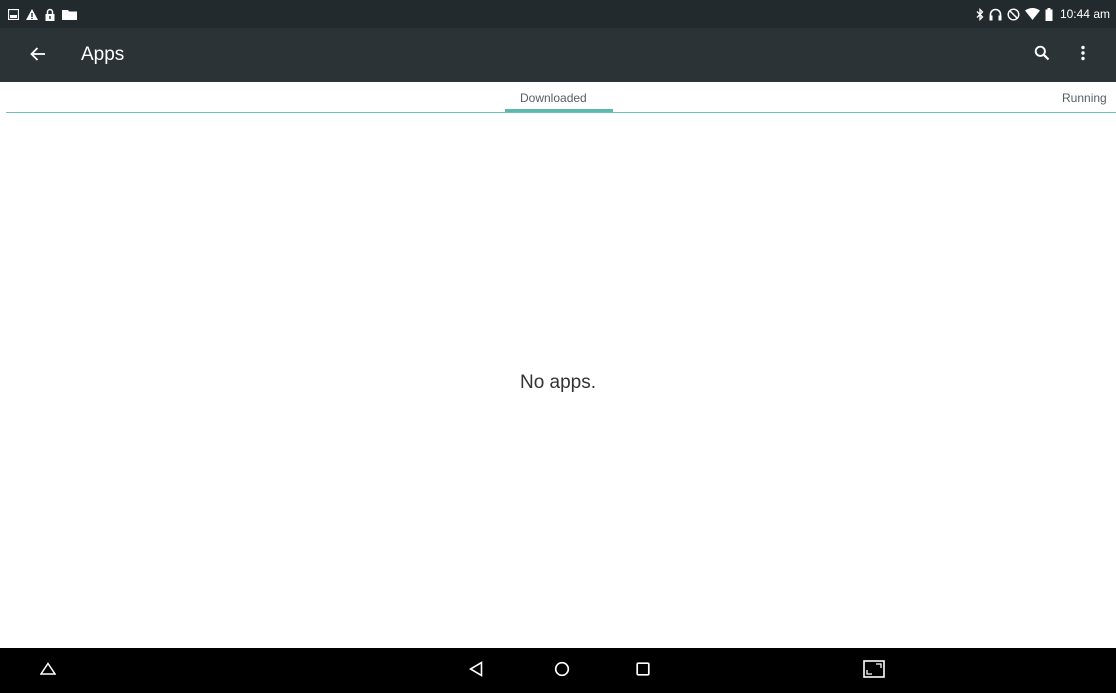 This screenshot has width=1116, height=693. Describe the element at coordinates (980, 14) in the screenshot. I see `bluetooth-icon` at that location.